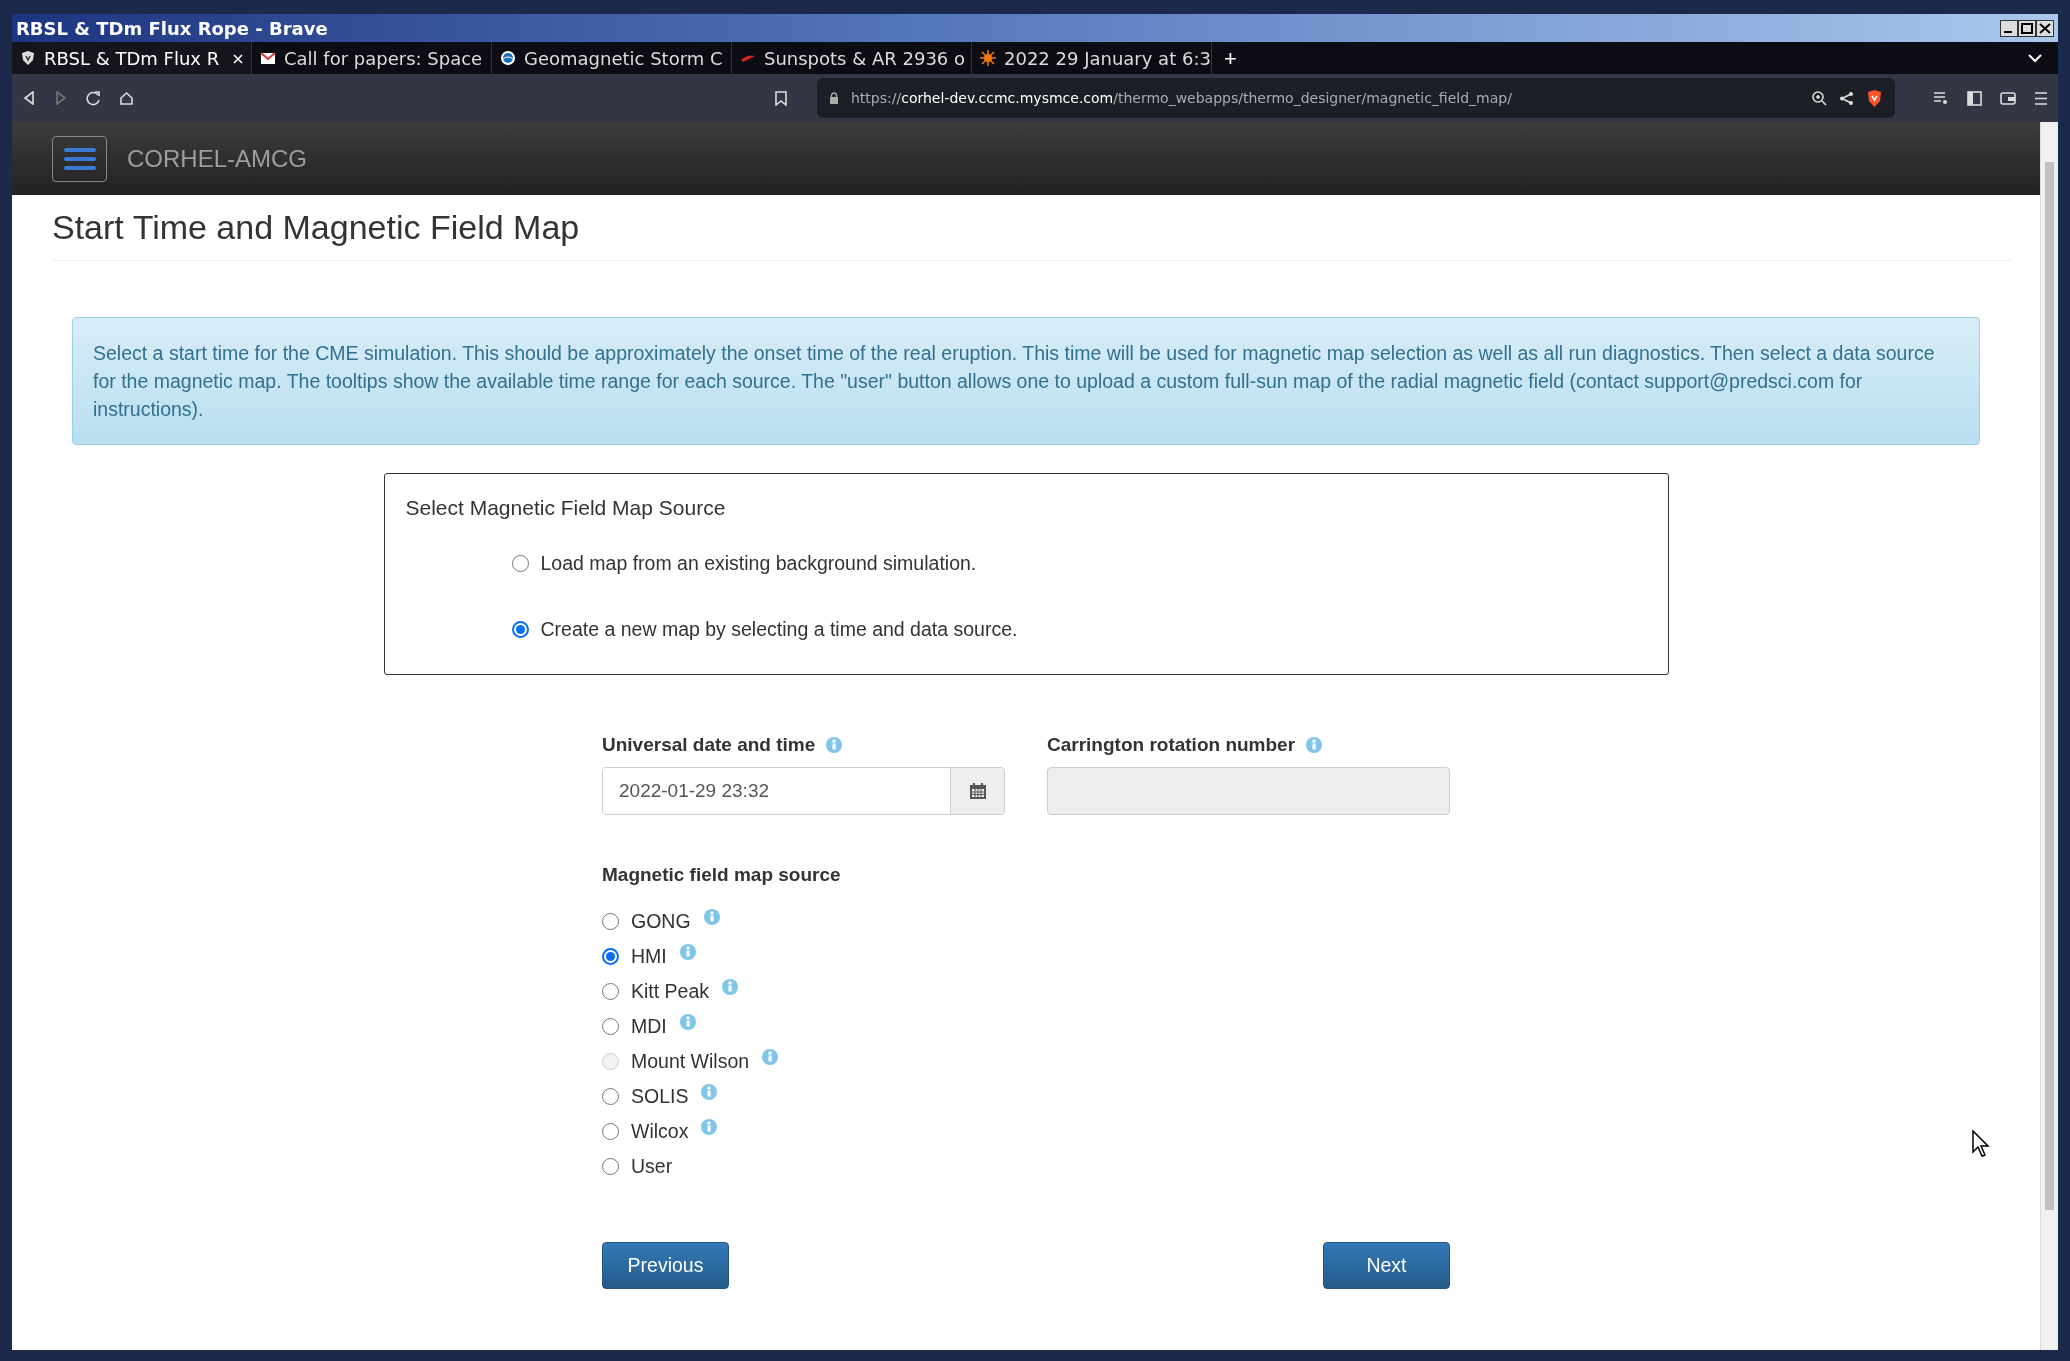  Describe the element at coordinates (2035, 58) in the screenshot. I see `chevron-down-icon` at that location.